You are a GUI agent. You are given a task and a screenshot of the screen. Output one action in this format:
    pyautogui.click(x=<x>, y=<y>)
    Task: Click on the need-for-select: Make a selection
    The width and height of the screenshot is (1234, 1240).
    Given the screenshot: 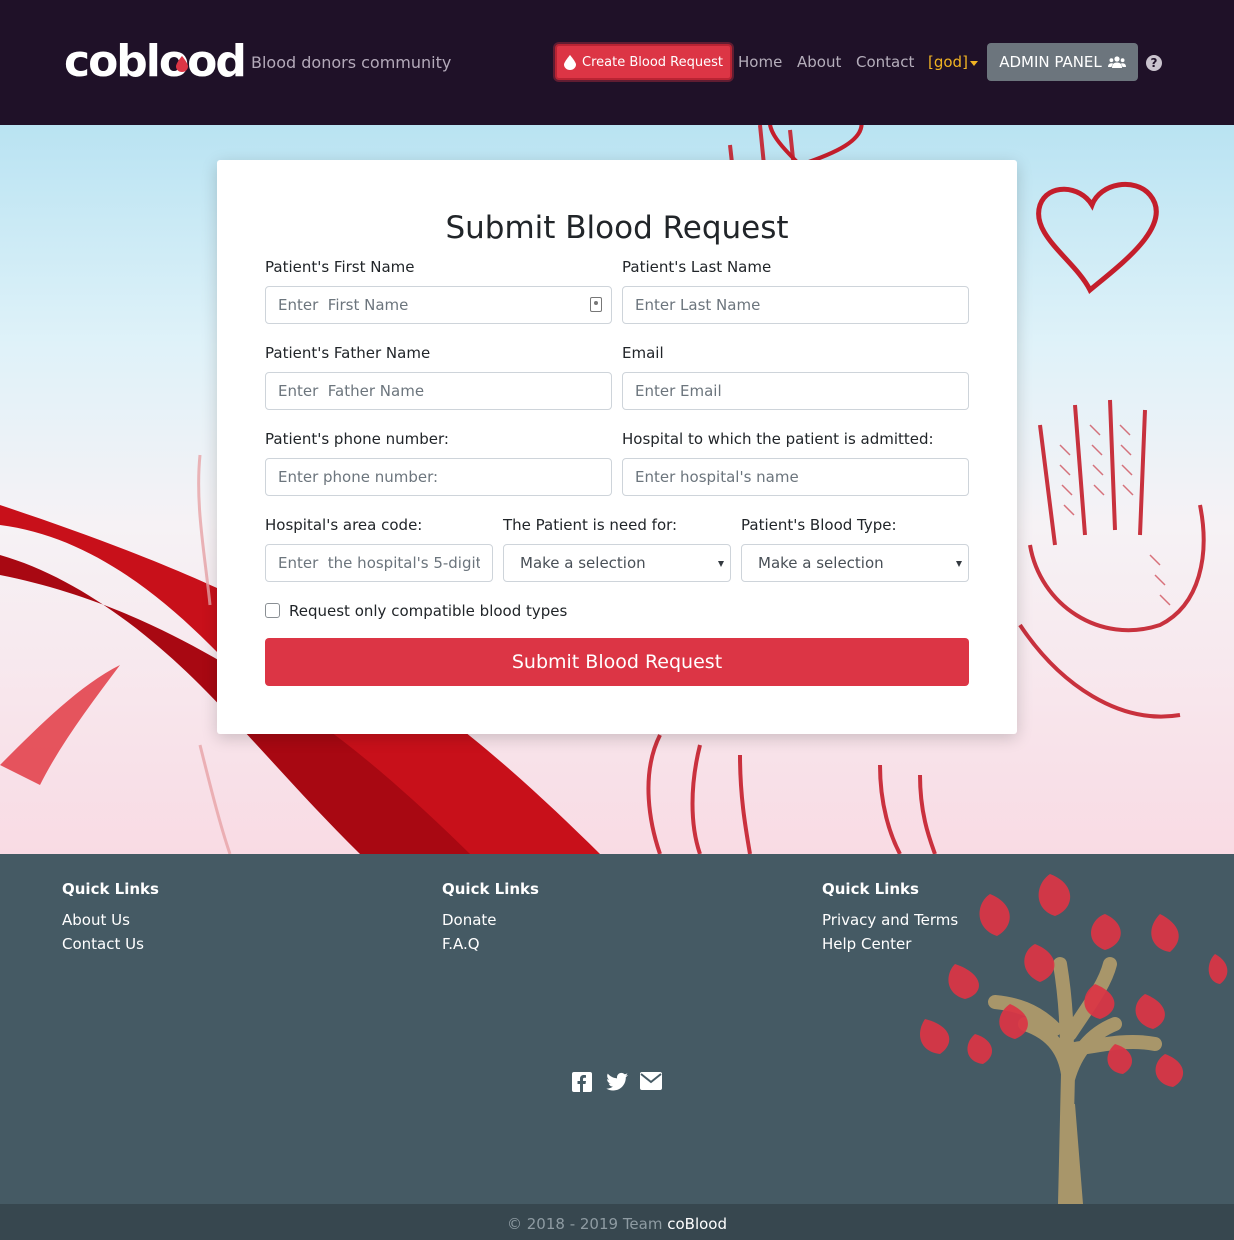 What is the action you would take?
    pyautogui.click(x=617, y=563)
    